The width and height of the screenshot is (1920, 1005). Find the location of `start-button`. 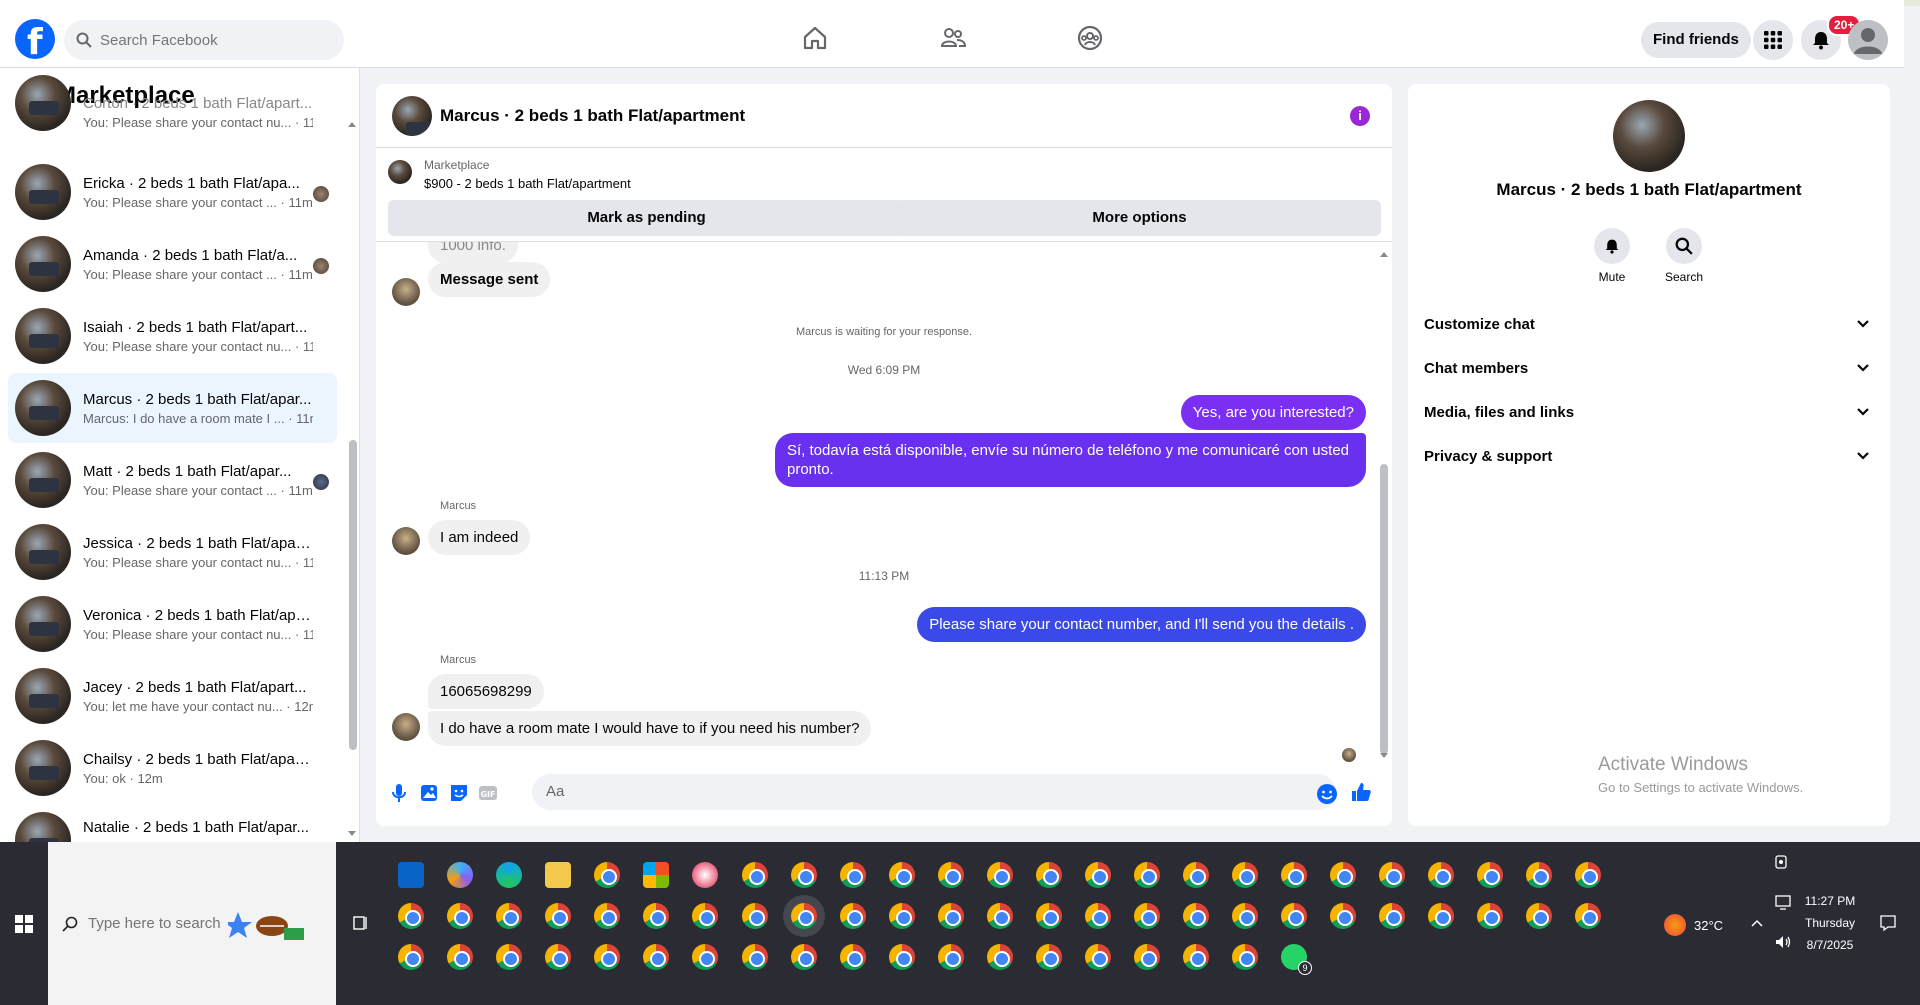

start-button is located at coordinates (24, 923).